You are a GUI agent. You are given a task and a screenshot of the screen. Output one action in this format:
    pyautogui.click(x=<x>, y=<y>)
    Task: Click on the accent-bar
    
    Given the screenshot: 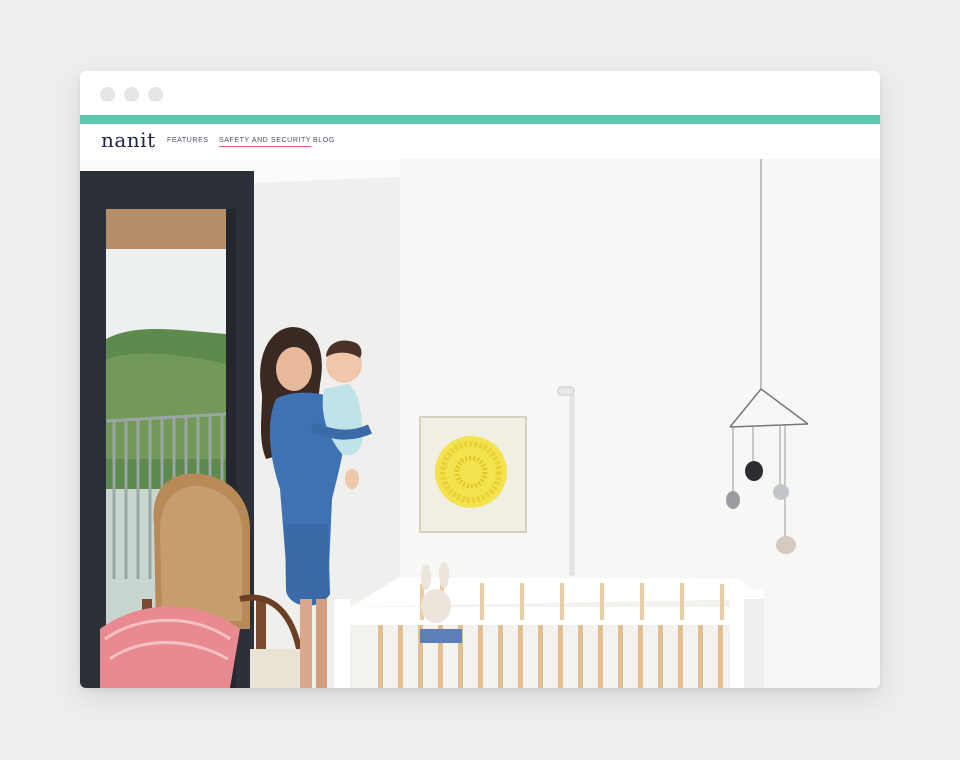 What is the action you would take?
    pyautogui.click(x=480, y=119)
    